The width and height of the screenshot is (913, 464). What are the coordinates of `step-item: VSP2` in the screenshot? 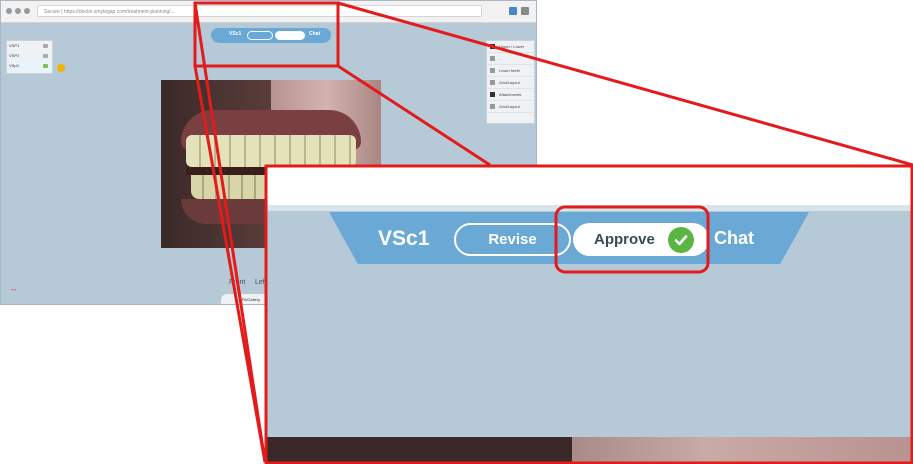 It's located at (29, 56).